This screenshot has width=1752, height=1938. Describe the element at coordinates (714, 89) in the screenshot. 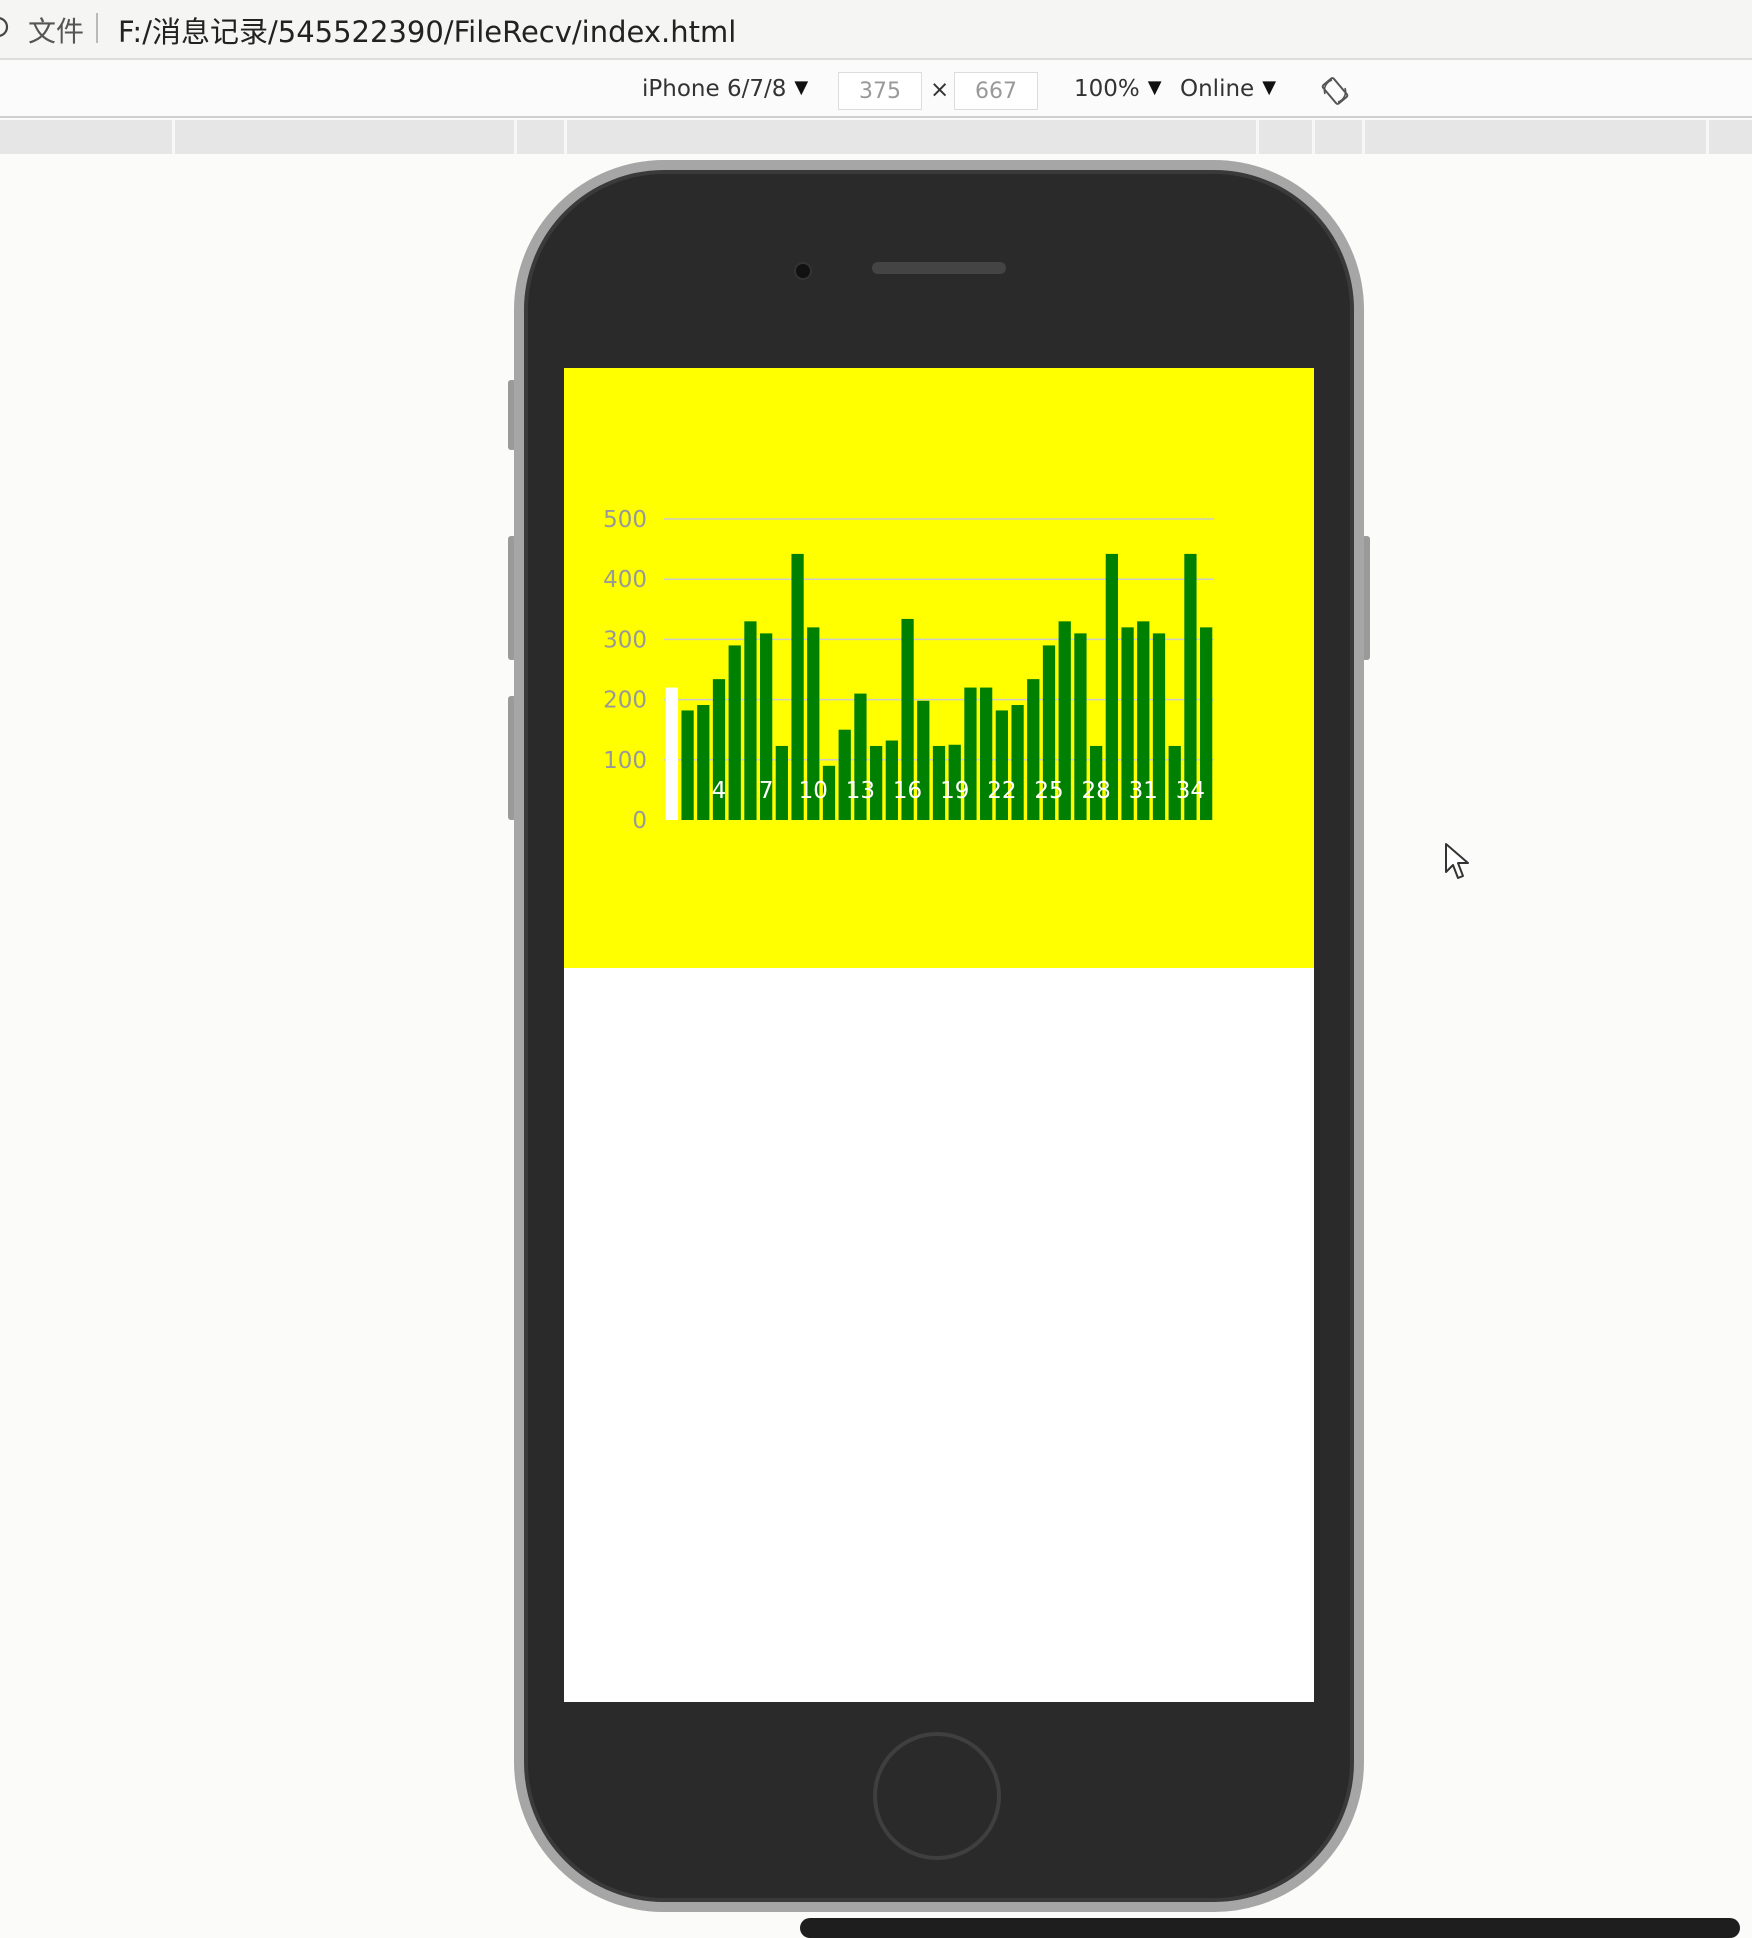

I see `device-name: iPhone 6/7/8` at that location.